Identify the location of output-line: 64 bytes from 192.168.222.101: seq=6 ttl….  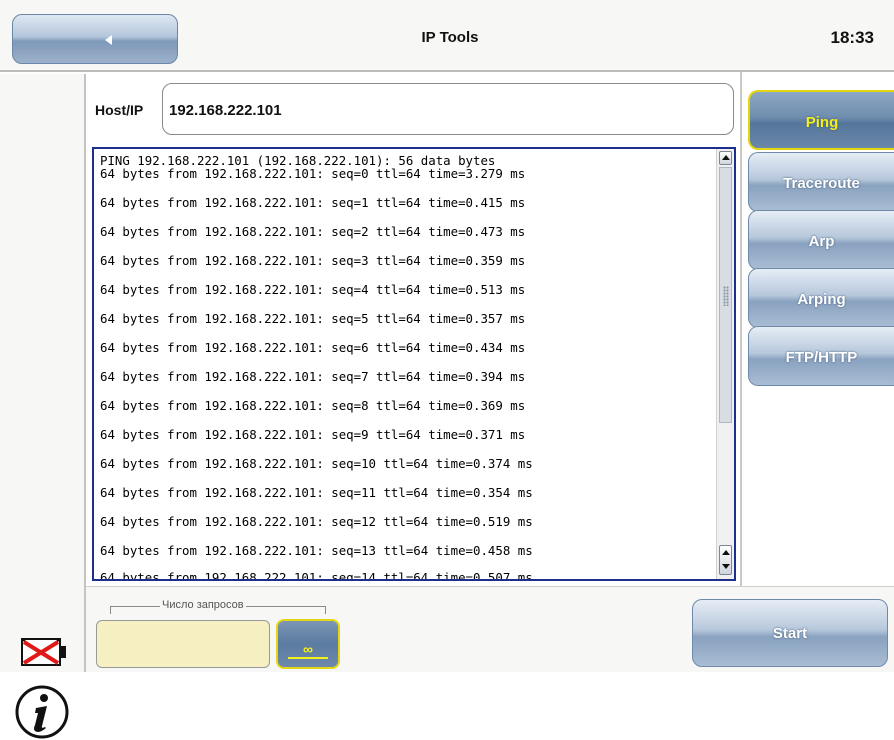
(313, 347).